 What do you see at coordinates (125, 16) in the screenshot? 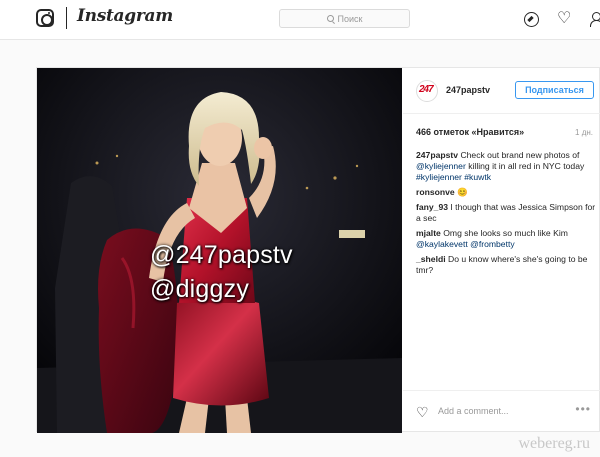
I see `instagram-logo: Instagram` at bounding box center [125, 16].